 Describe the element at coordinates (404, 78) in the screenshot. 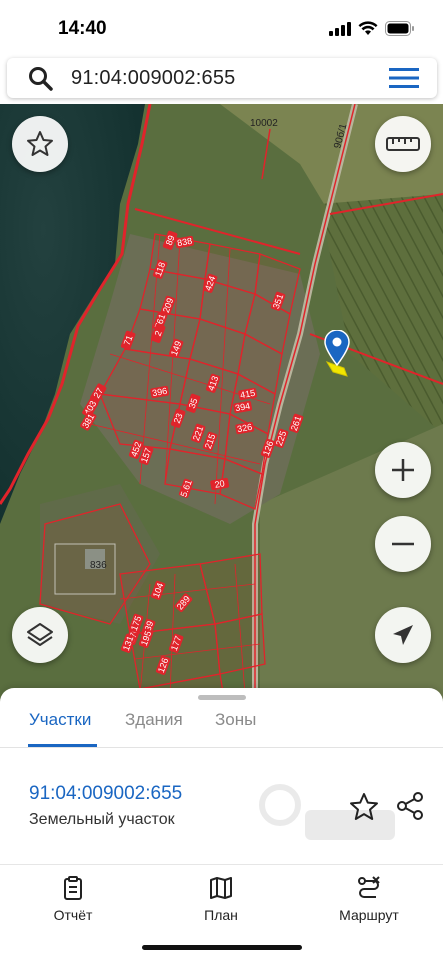

I see `hamburger-menu-icon` at that location.